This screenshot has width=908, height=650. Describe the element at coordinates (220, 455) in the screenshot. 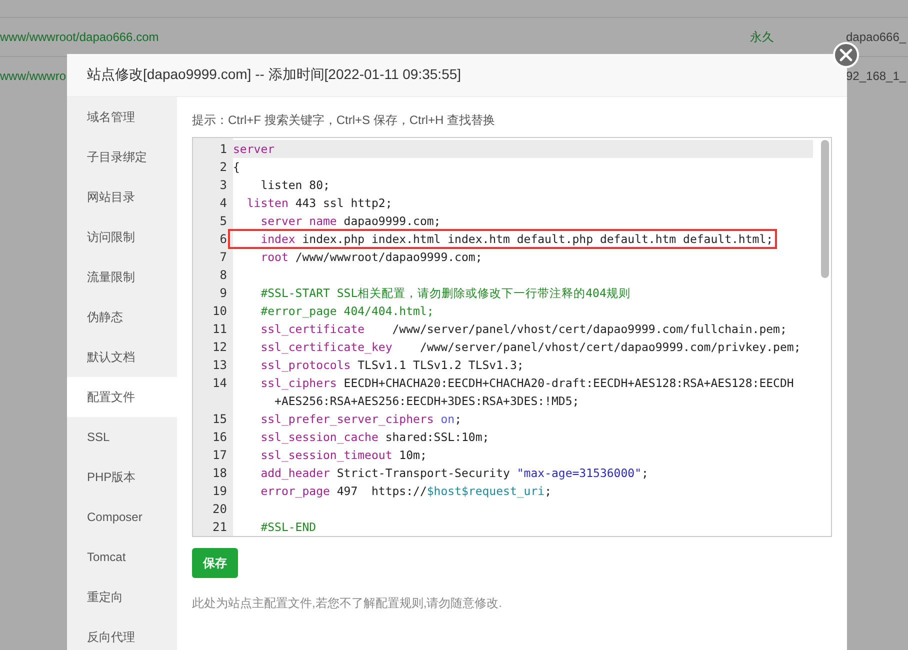

I see `line-number: 17` at that location.